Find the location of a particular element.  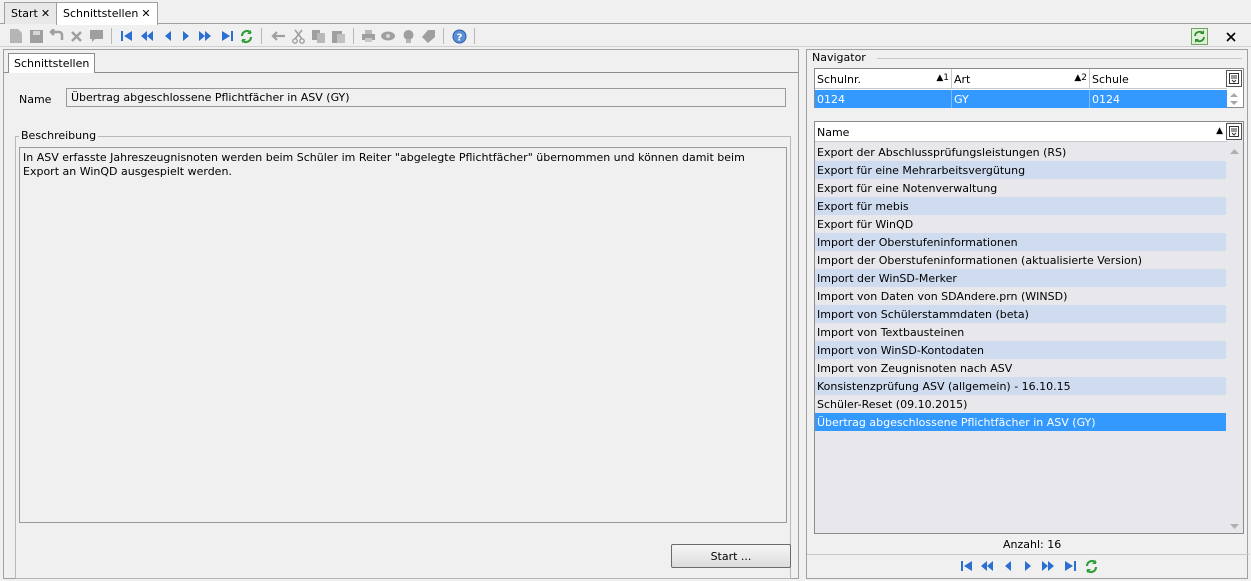

scroll-down-icon is located at coordinates (1234, 526).